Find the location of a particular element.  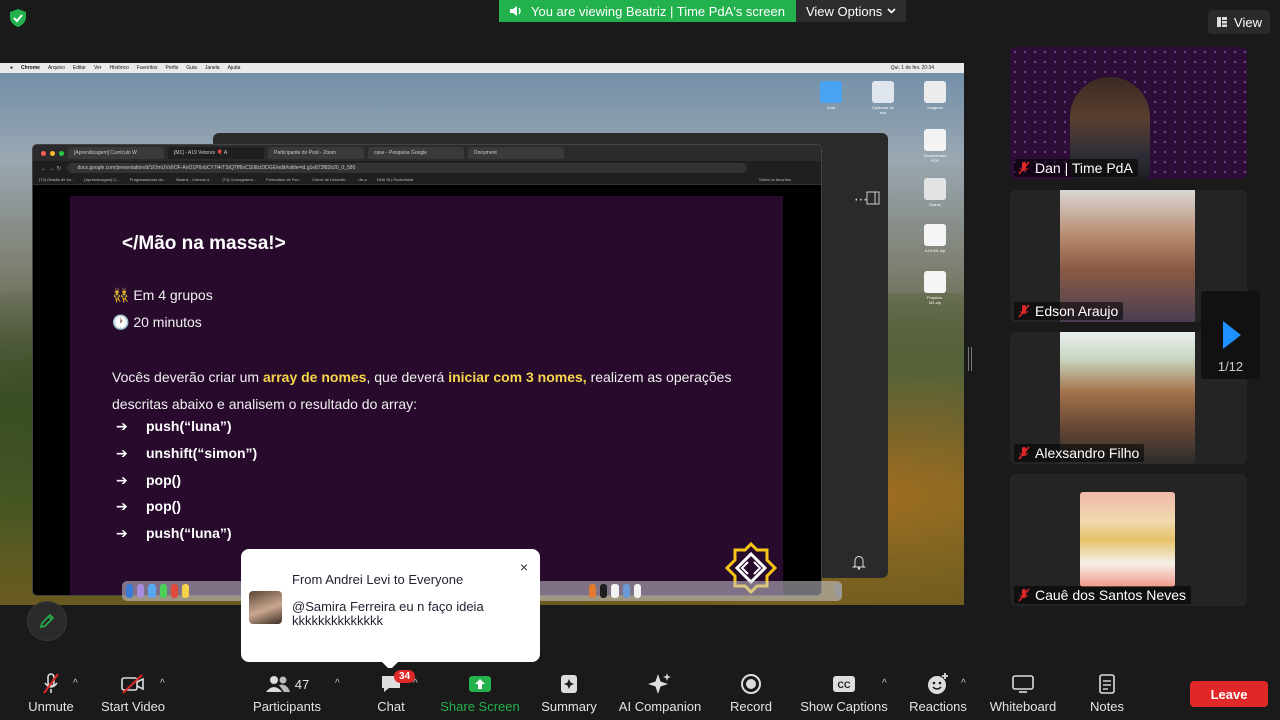

share-screen-icon is located at coordinates (480, 684).